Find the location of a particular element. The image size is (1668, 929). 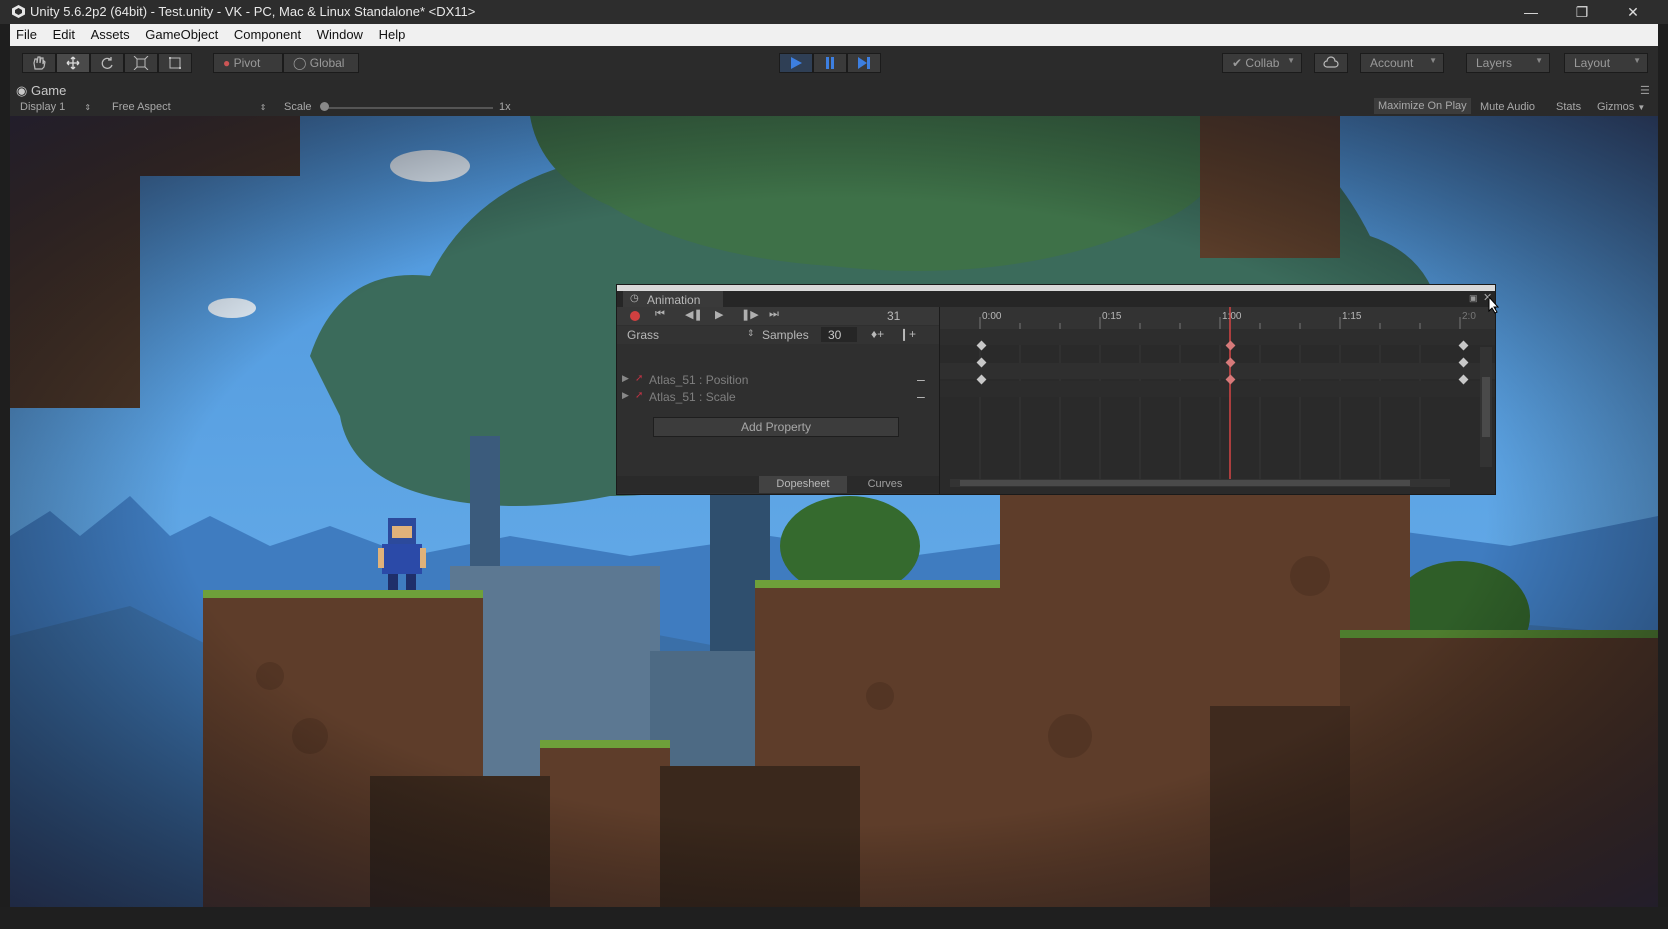

menu-help: Help is located at coordinates (392, 33).